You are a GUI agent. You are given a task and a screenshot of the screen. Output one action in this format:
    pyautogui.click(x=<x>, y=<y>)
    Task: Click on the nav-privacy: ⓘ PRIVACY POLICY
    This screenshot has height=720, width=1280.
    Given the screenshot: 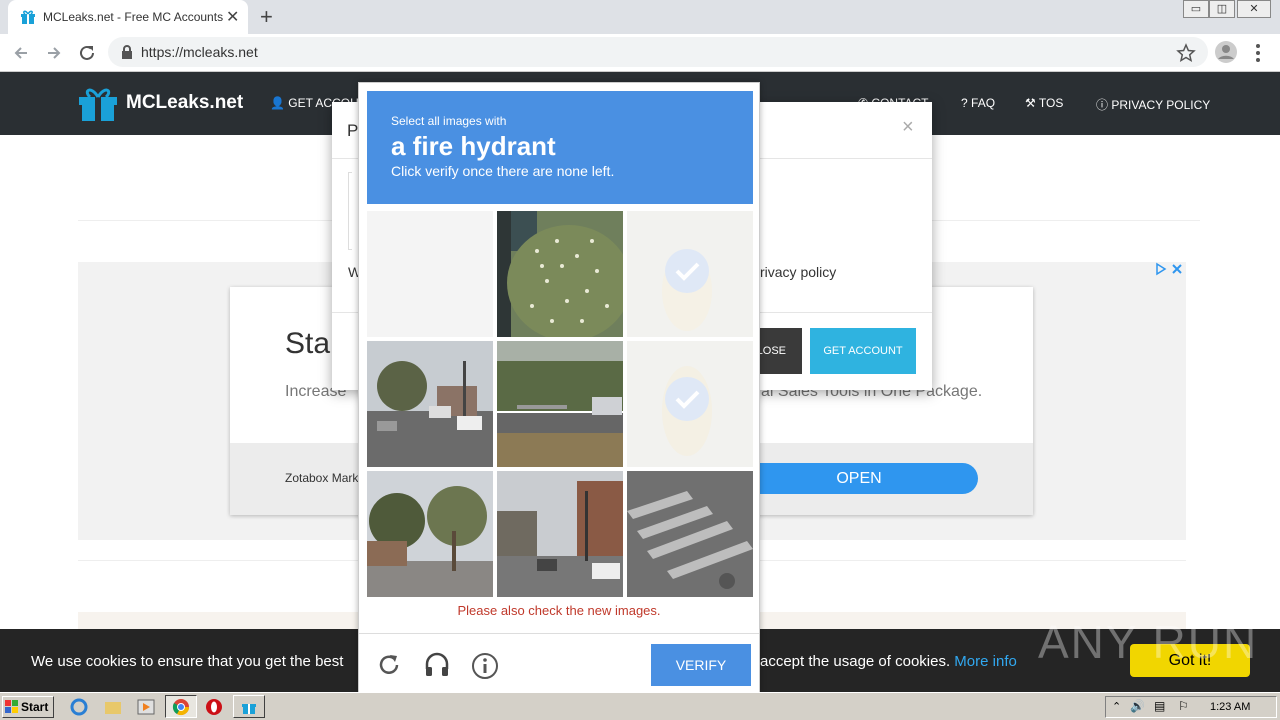 What is the action you would take?
    pyautogui.click(x=1153, y=104)
    